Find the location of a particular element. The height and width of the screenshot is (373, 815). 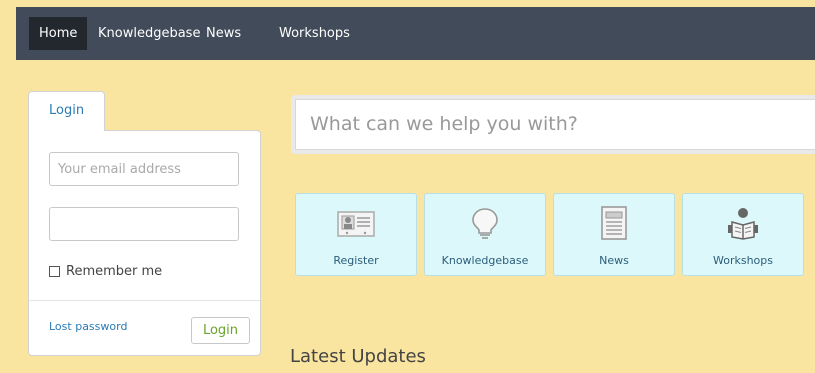

lost-password-link: Lost password is located at coordinates (88, 326).